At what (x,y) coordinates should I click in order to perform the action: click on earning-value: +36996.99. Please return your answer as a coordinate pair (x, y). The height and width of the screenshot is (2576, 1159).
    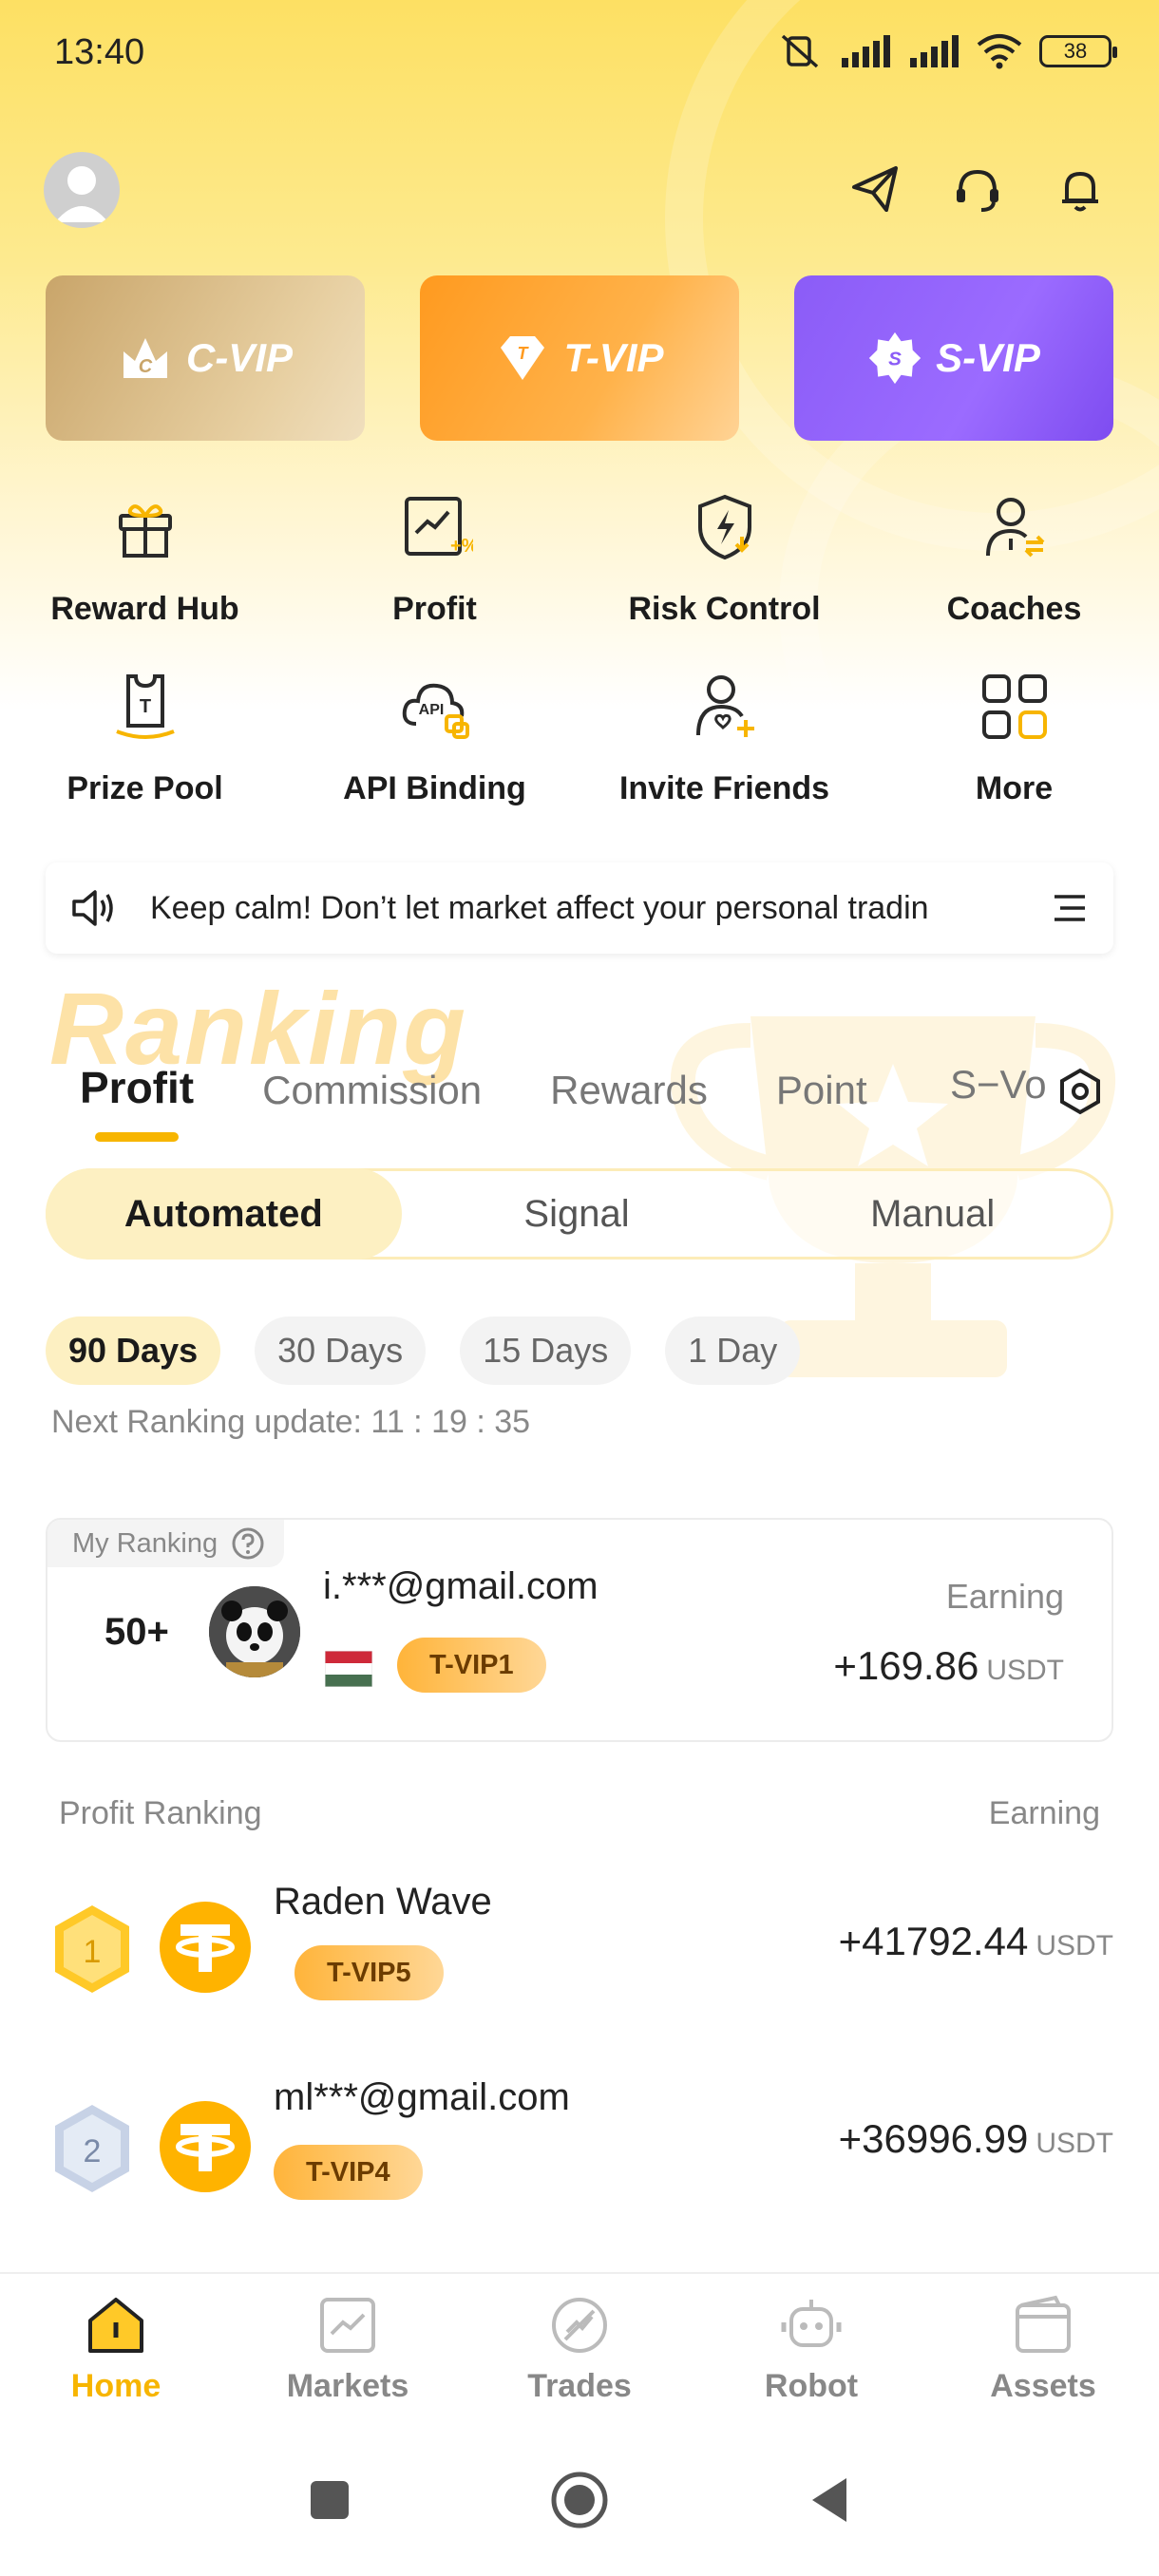
    Looking at the image, I should click on (933, 2138).